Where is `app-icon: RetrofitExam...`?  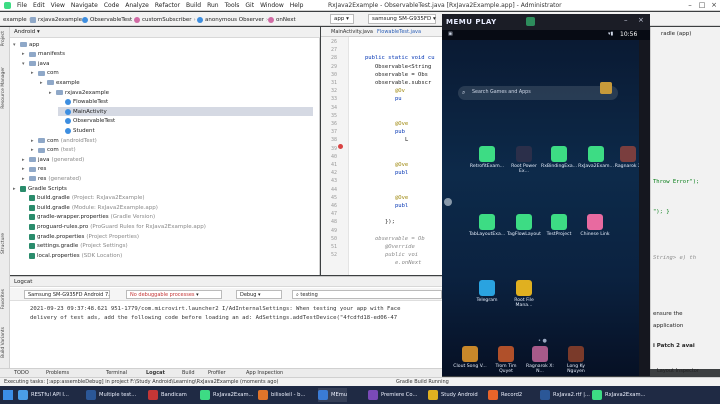 app-icon: RetrofitExam... is located at coordinates (487, 157).